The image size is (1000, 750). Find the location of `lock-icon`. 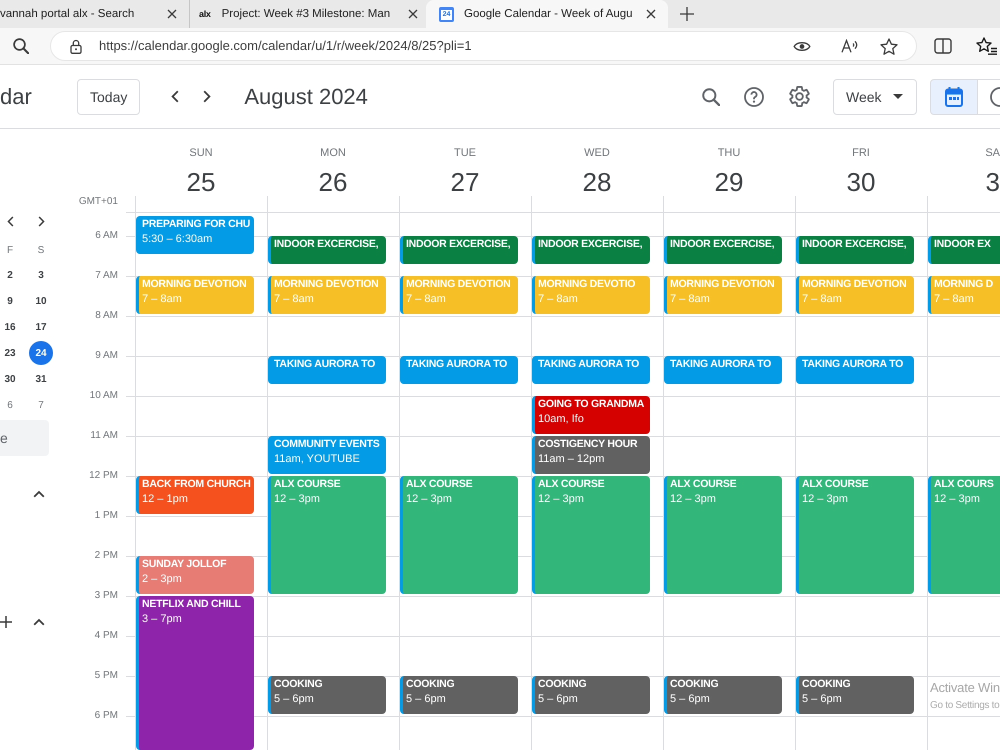

lock-icon is located at coordinates (76, 46).